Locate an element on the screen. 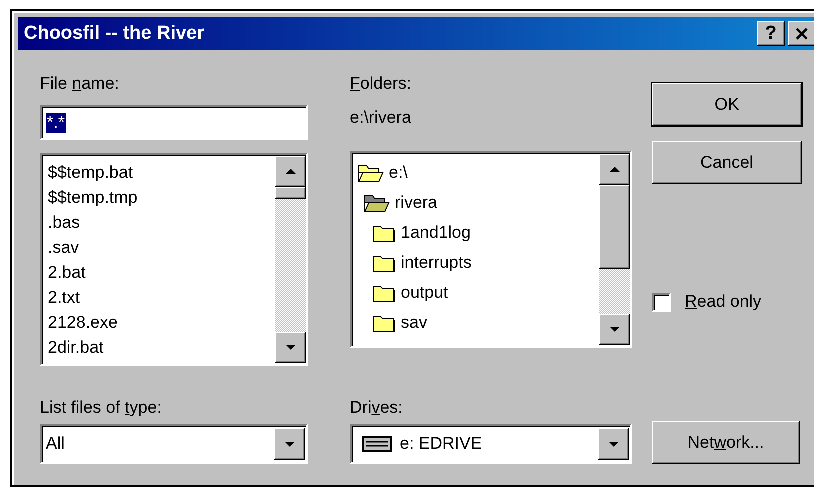 The image size is (814, 491). folder-list-item: 1and1log is located at coordinates (475, 233).